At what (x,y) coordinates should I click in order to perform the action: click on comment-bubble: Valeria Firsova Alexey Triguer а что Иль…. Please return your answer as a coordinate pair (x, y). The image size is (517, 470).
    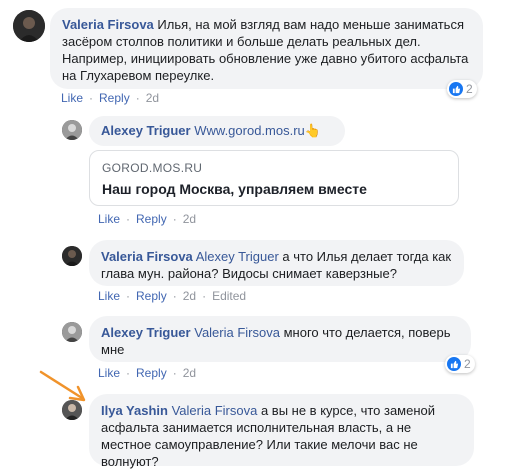
    Looking at the image, I should click on (276, 263).